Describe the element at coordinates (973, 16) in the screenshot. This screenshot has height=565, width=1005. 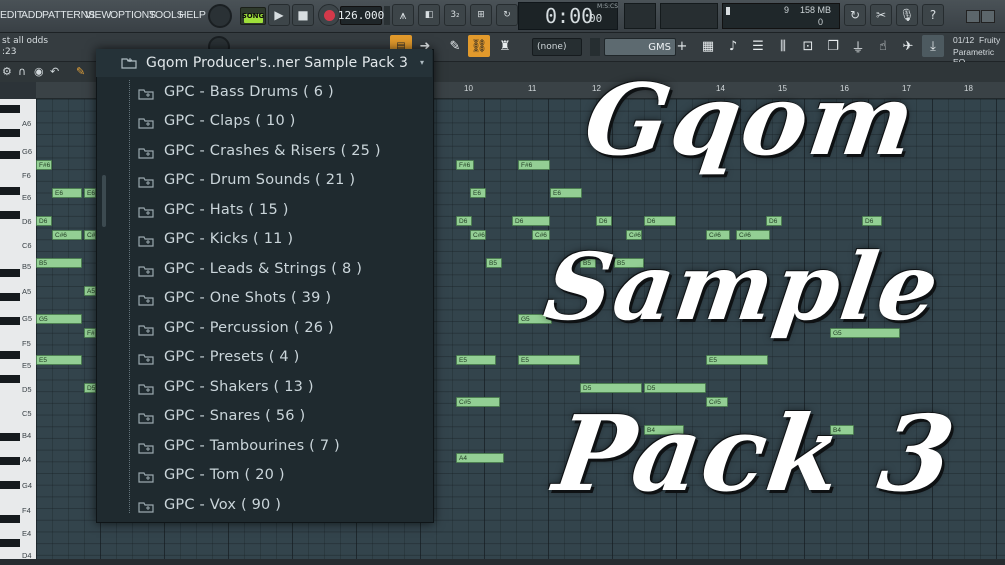
I see `minimize-button` at that location.